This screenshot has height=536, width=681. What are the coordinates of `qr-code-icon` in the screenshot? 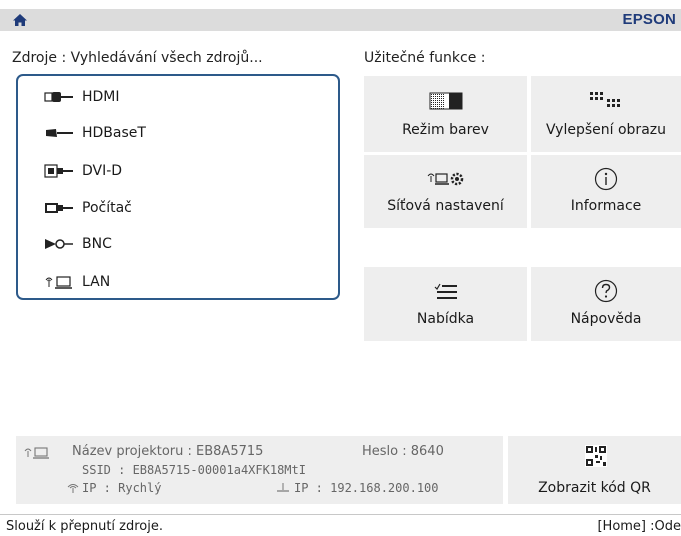 It's located at (596, 456).